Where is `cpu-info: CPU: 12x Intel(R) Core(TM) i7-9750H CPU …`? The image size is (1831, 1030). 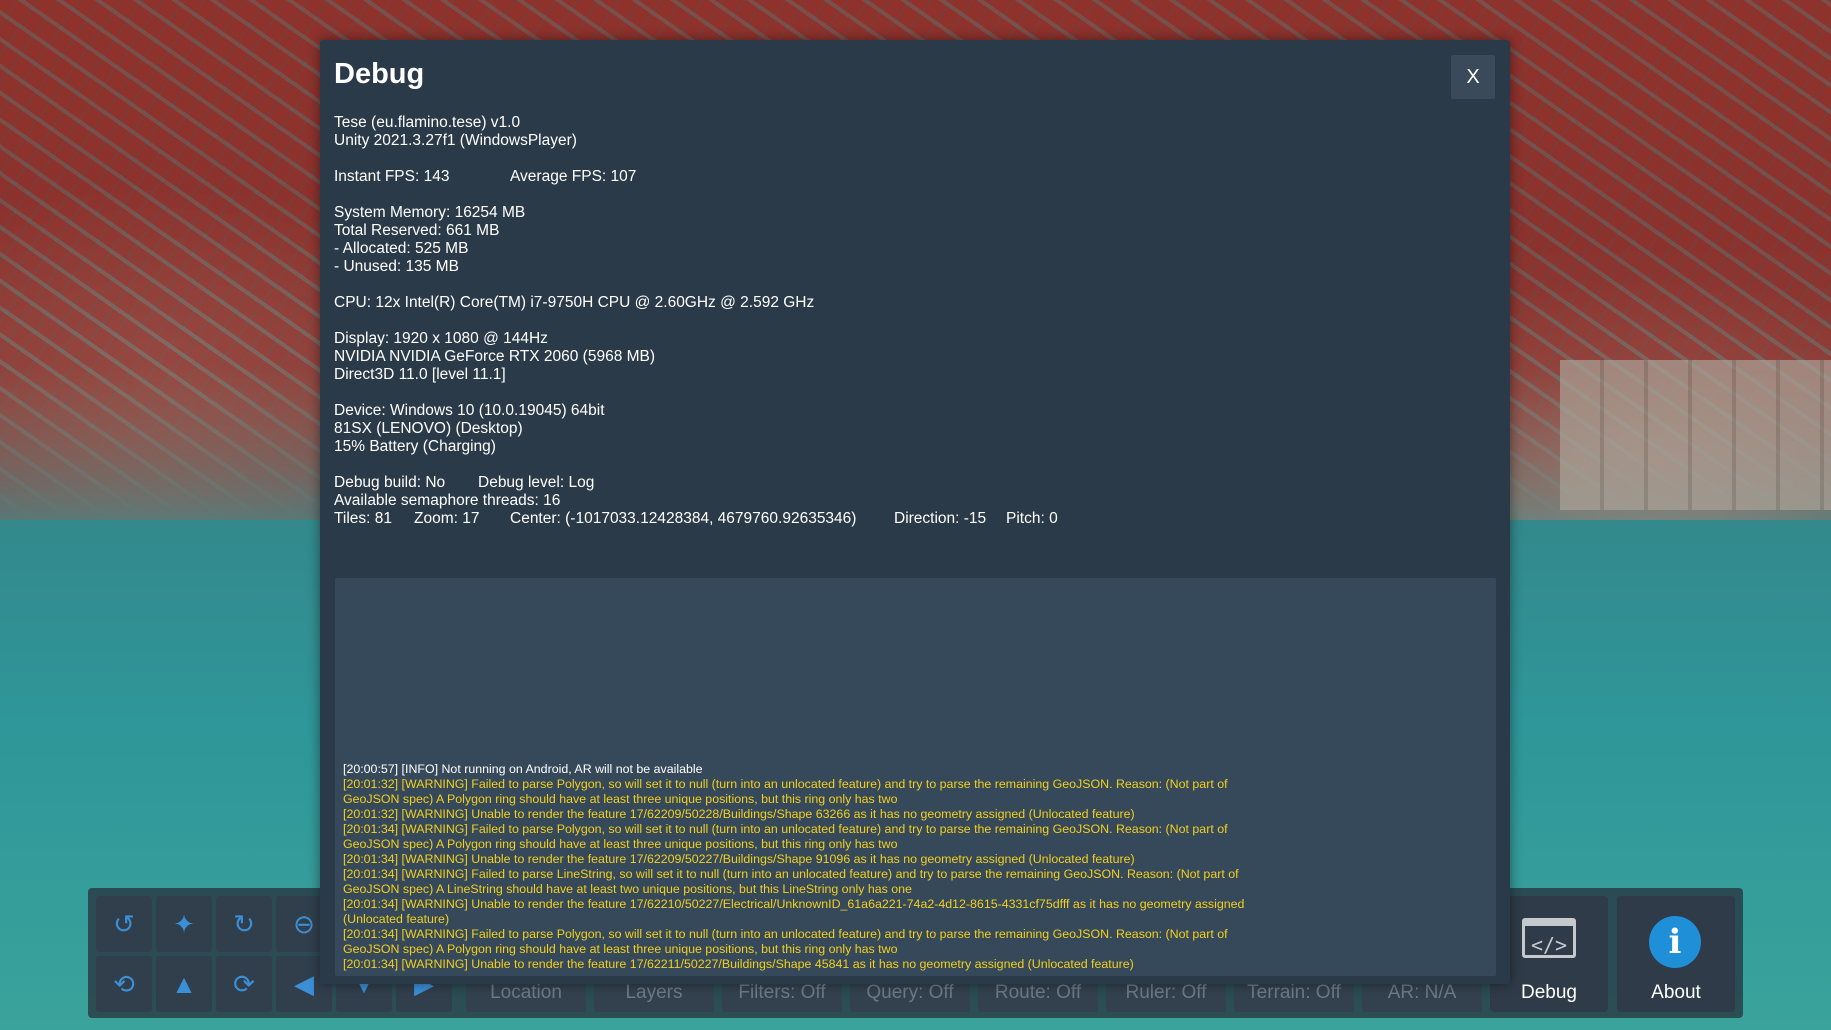 cpu-info: CPU: 12x Intel(R) Core(TM) i7-9750H CPU … is located at coordinates (574, 302).